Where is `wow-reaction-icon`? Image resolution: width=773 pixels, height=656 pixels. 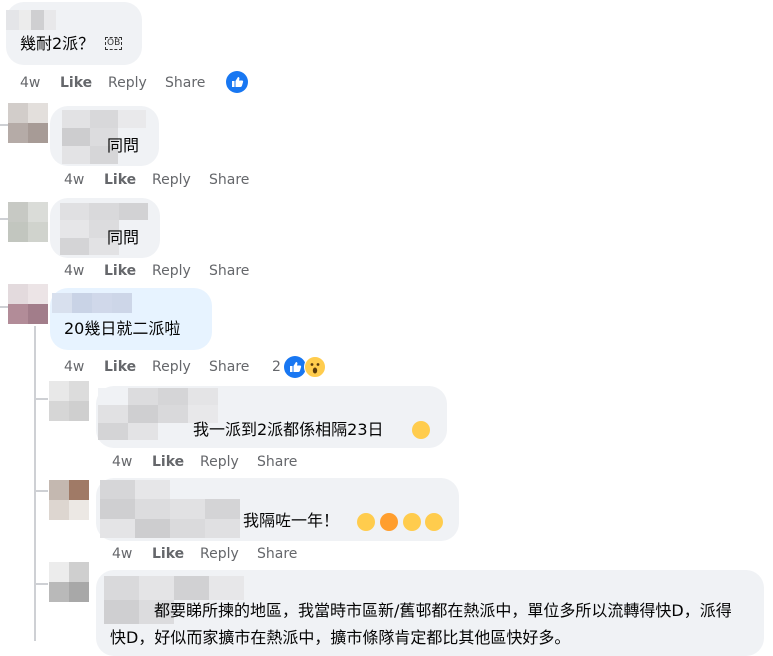 wow-reaction-icon is located at coordinates (315, 367).